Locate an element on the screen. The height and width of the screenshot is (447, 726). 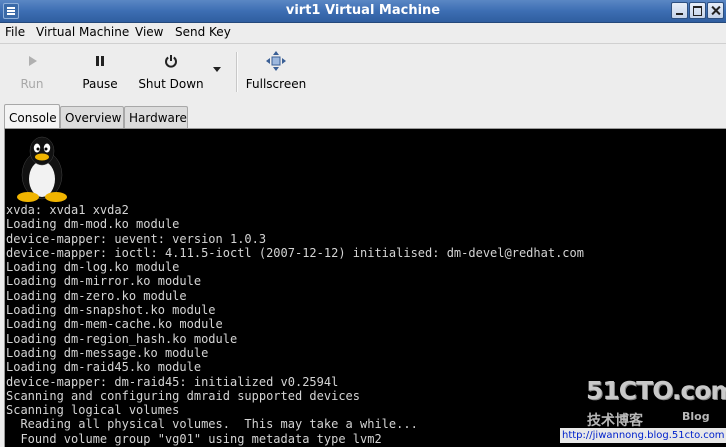
tab-overview: Overview is located at coordinates (92, 117).